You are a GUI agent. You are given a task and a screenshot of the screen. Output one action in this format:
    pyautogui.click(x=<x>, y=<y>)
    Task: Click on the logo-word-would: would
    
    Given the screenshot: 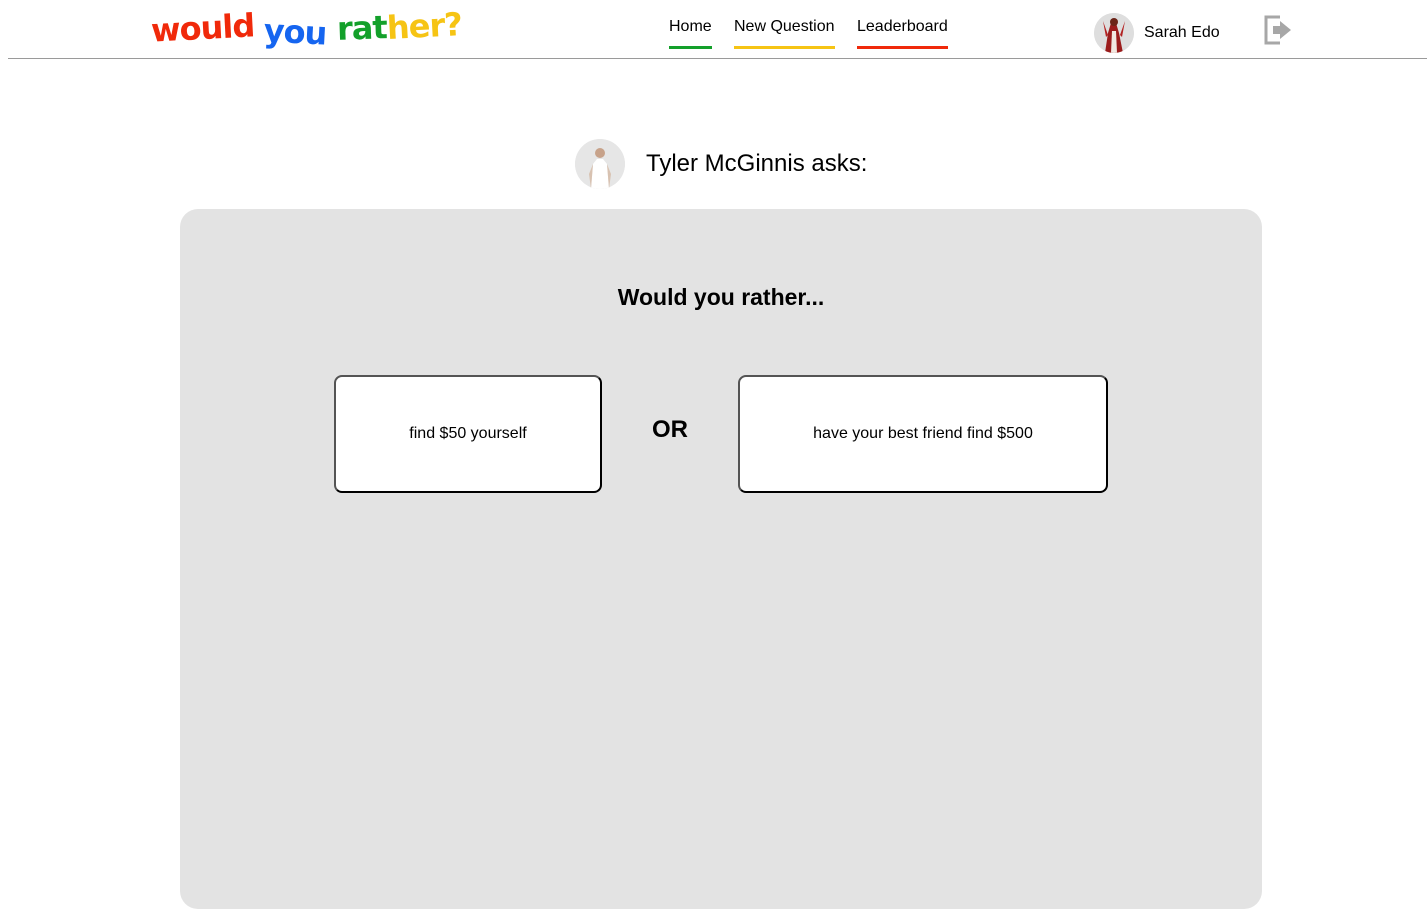 What is the action you would take?
    pyautogui.click(x=203, y=28)
    